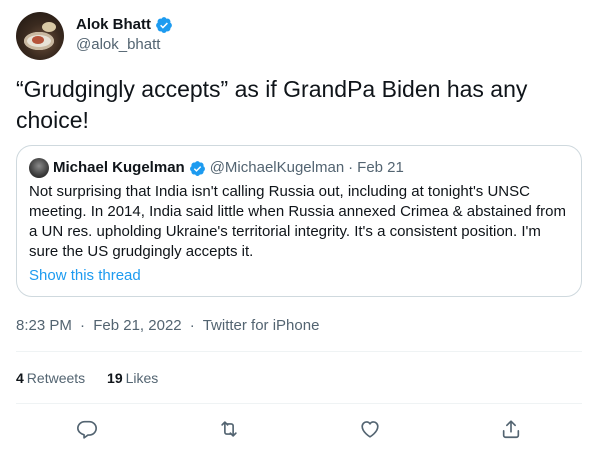 The width and height of the screenshot is (598, 451). What do you see at coordinates (119, 167) in the screenshot?
I see `quoted-author-display-name: Michael Kugelman` at bounding box center [119, 167].